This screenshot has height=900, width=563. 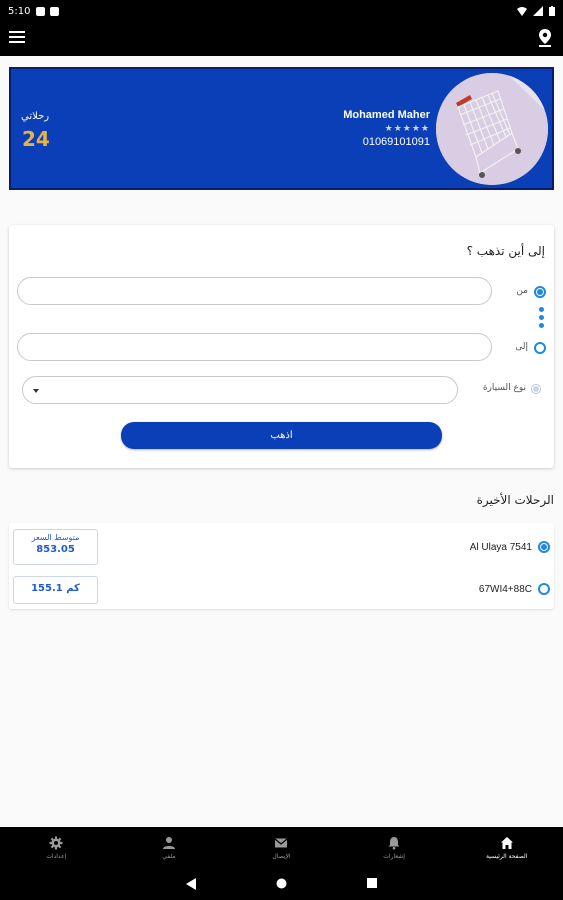 What do you see at coordinates (522, 291) in the screenshot?
I see `from-label: من` at bounding box center [522, 291].